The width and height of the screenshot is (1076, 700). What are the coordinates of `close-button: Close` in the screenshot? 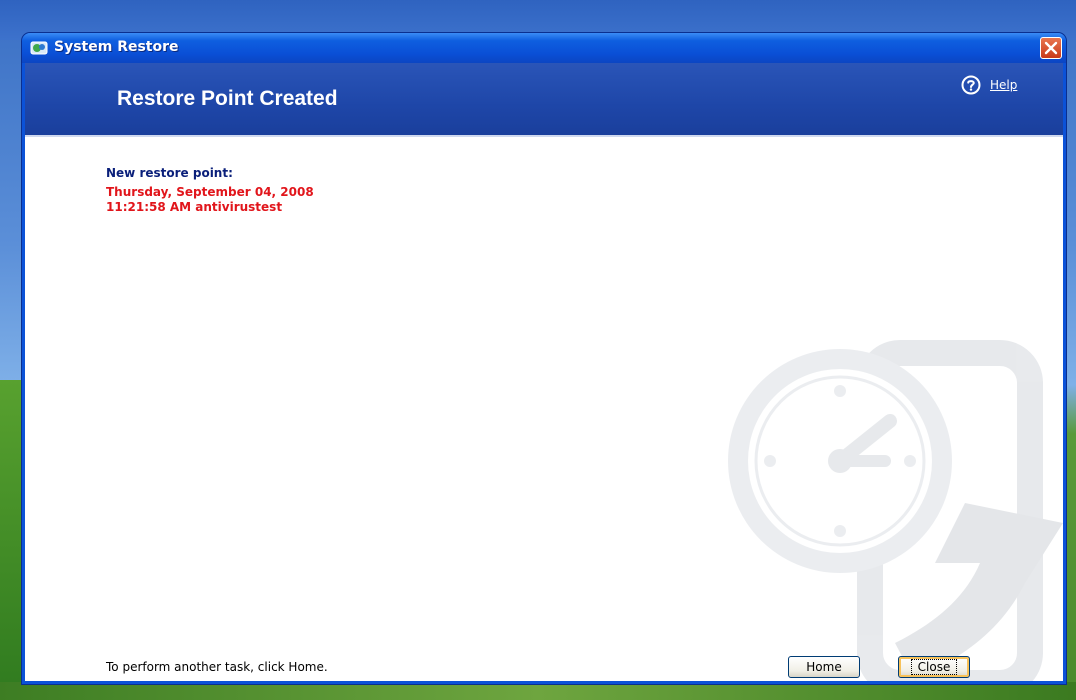 It's located at (934, 667).